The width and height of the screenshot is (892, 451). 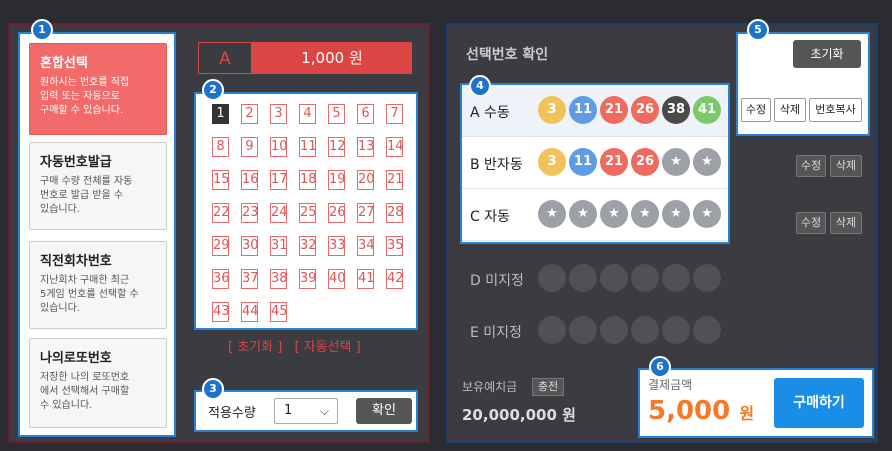 I want to click on slip-label: A, so click(x=225, y=58).